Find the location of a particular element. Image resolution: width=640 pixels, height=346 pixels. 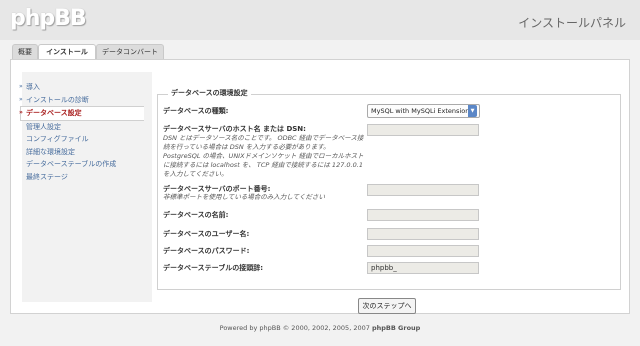

dbport-description: 非標準ポートを使用している場合のみ入力してください is located at coordinates (244, 197).